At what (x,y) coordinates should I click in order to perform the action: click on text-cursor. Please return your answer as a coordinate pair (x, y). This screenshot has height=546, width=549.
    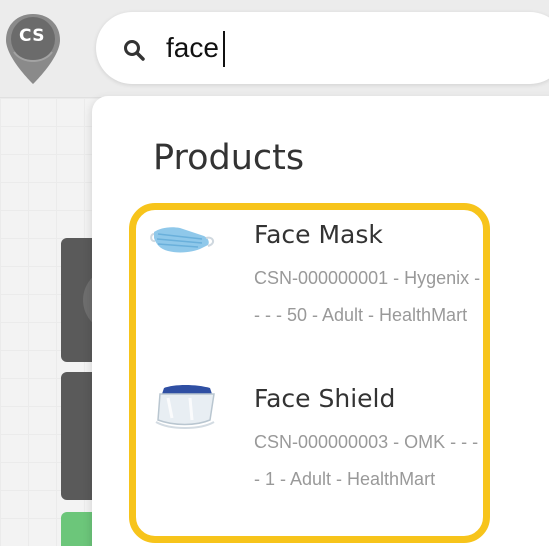
    Looking at the image, I should click on (224, 49).